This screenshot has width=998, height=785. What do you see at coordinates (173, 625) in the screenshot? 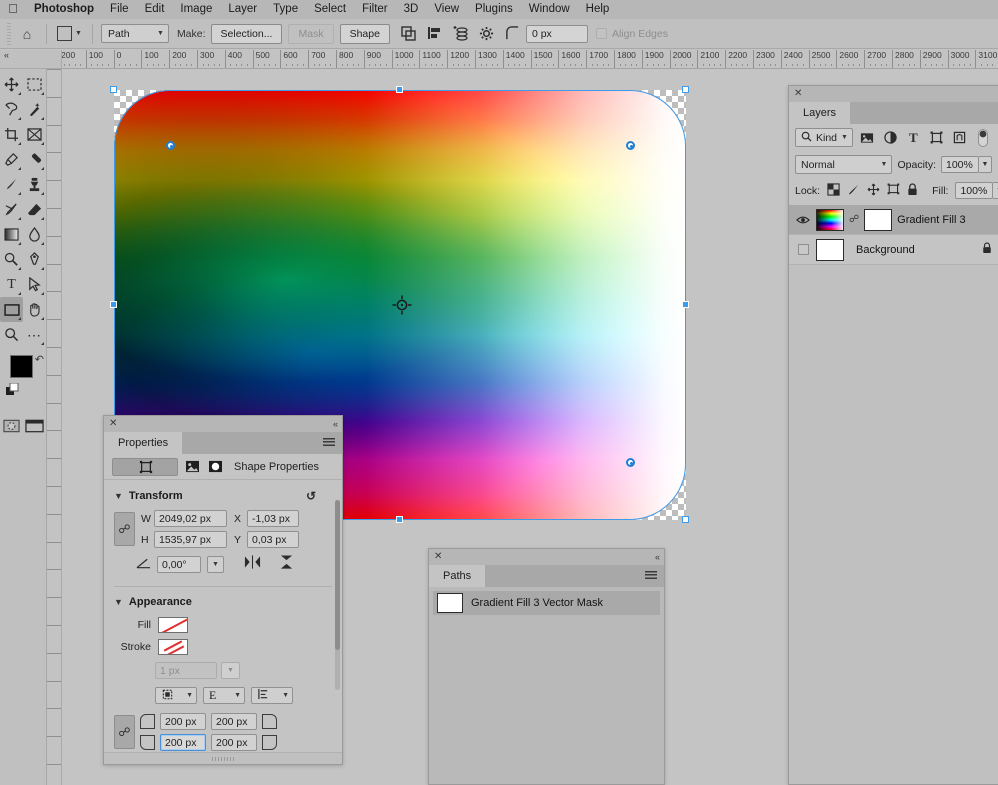
I see `fill-swatch` at bounding box center [173, 625].